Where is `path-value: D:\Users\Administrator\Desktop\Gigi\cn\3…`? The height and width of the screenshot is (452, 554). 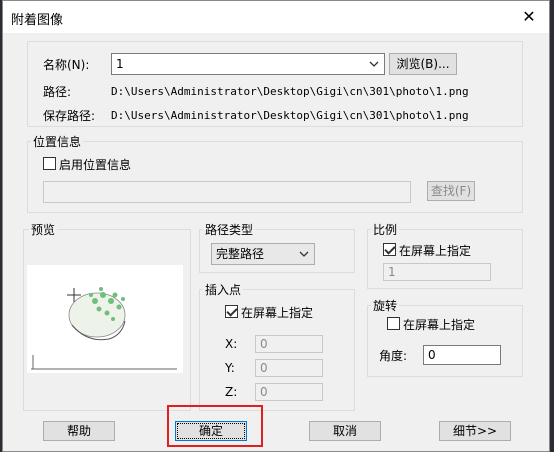 path-value: D:\Users\Administrator\Desktop\Gigi\cn\3… is located at coordinates (290, 91).